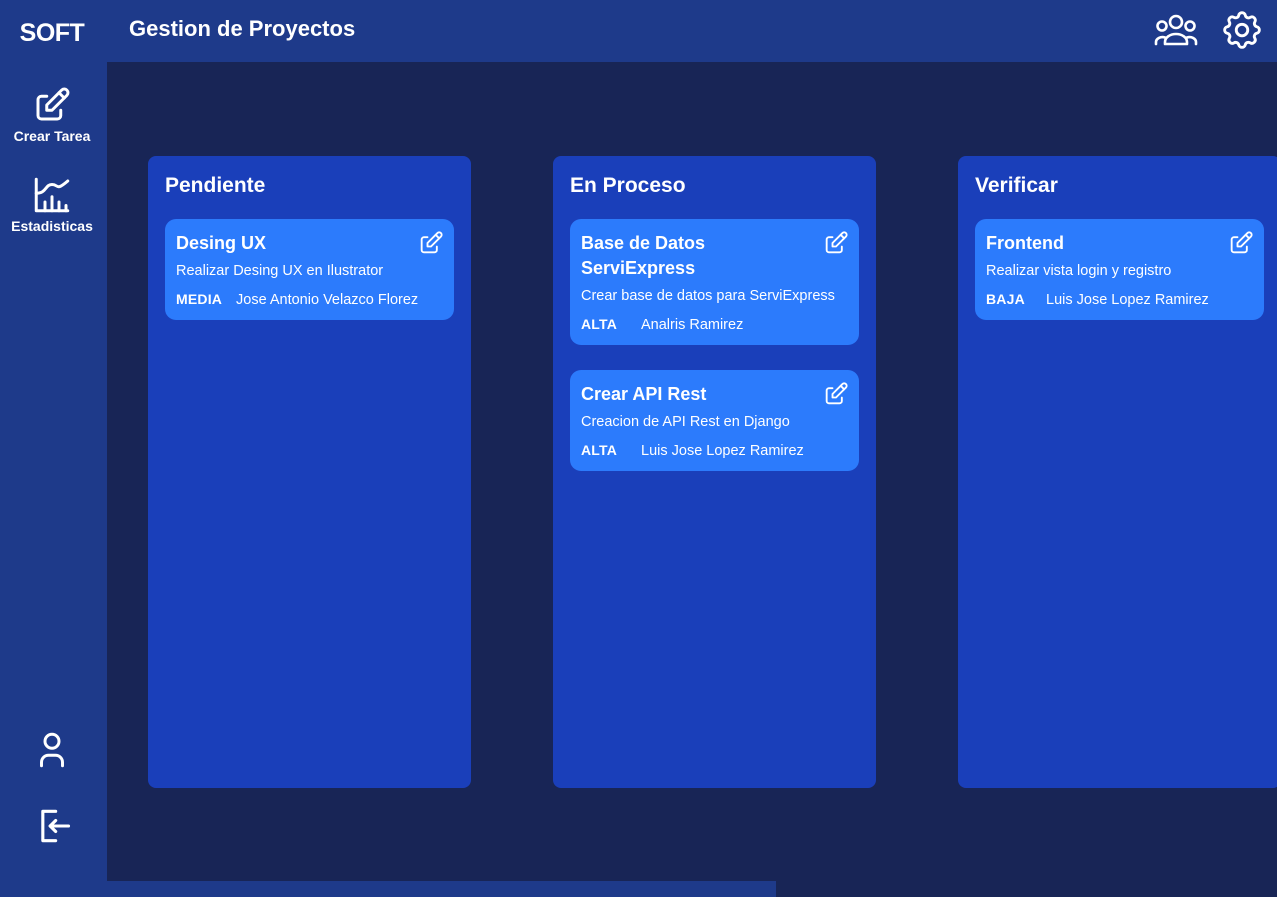 The height and width of the screenshot is (897, 1277). What do you see at coordinates (1079, 271) in the screenshot?
I see `card-description: Realizar vista login y registro` at bounding box center [1079, 271].